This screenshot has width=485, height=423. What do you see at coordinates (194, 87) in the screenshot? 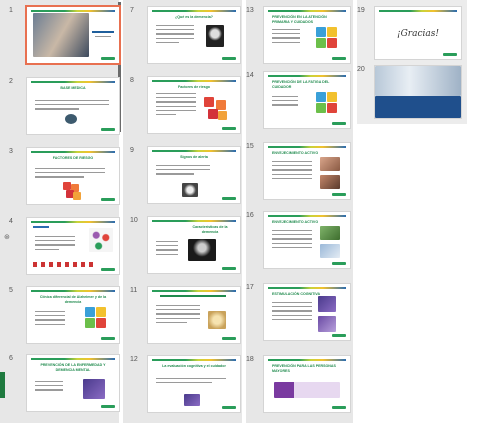
I see `slide-title: Factores de riesgo` at bounding box center [194, 87].